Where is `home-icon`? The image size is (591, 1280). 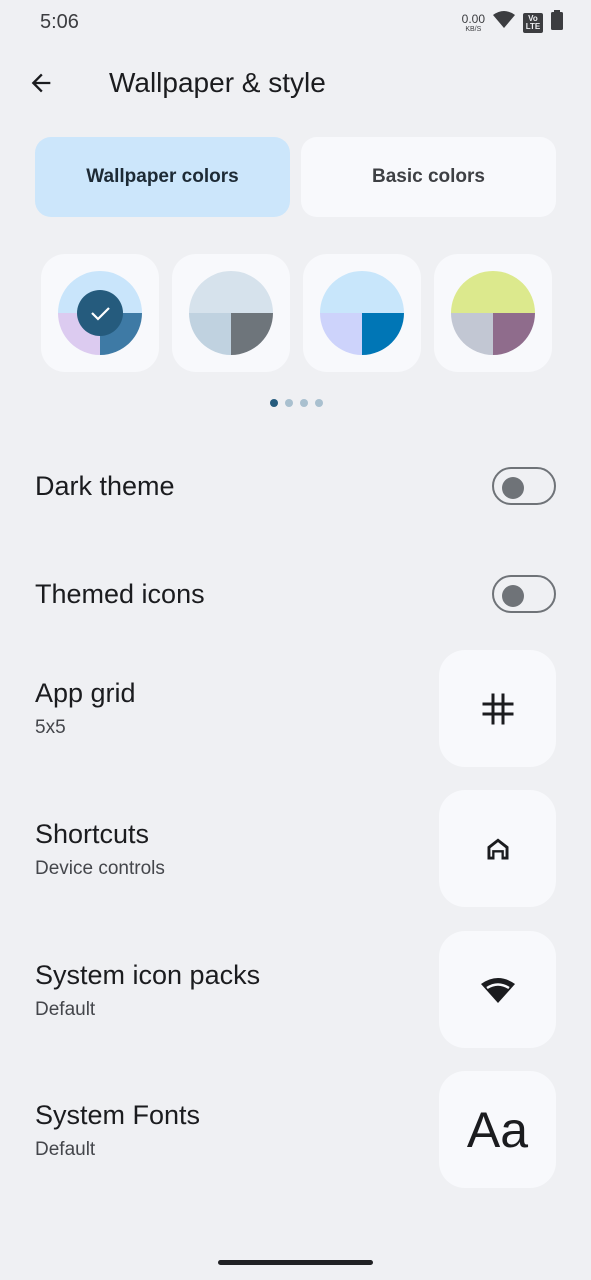
home-icon is located at coordinates (497, 848).